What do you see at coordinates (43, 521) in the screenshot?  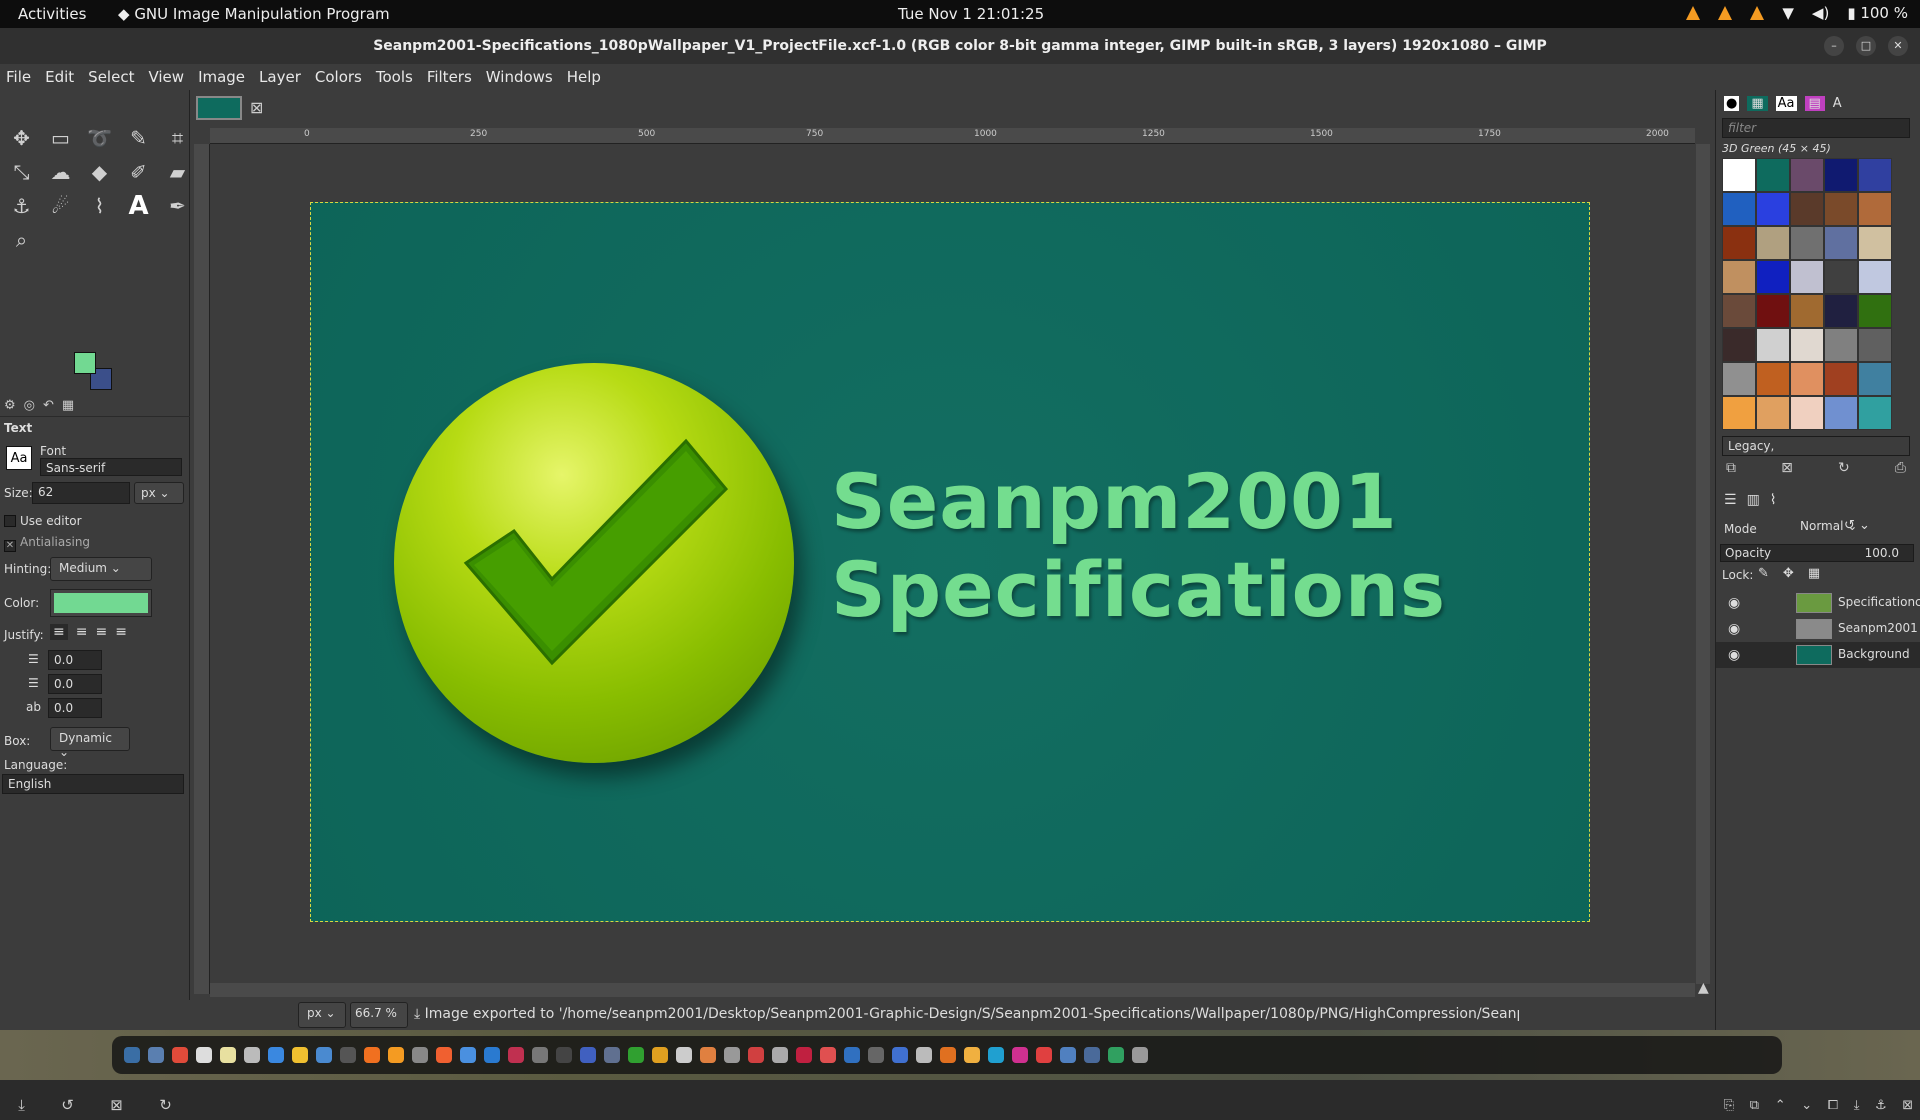 I see `use-editor-checkbox: Use editor` at bounding box center [43, 521].